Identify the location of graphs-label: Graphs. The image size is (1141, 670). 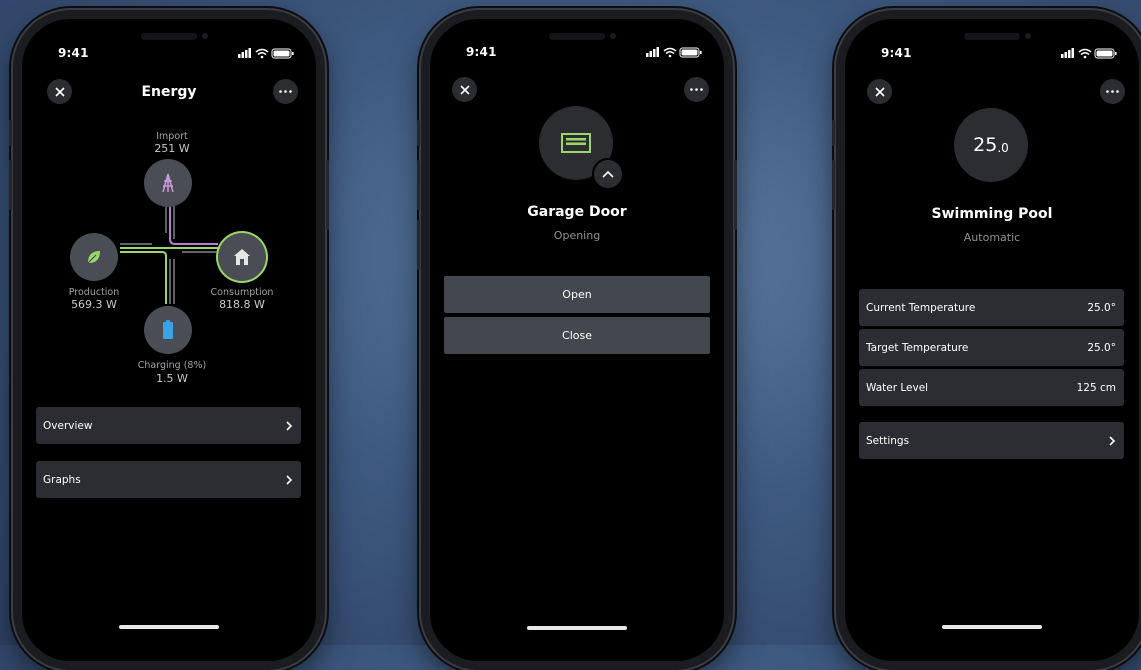
(62, 479).